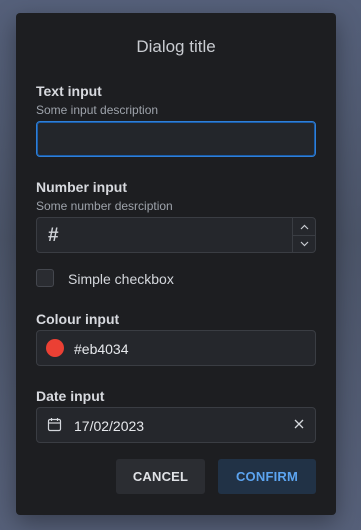  What do you see at coordinates (267, 476) in the screenshot?
I see `confirm-button: CONFIRM` at bounding box center [267, 476].